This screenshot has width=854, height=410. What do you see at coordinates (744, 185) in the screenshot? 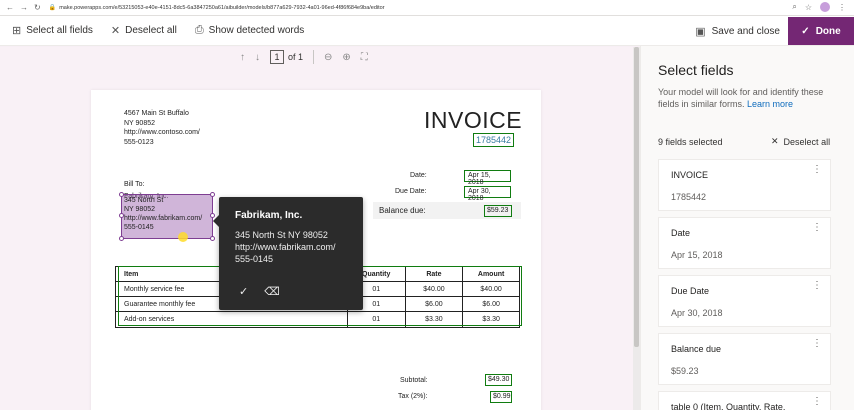
I see `field-card-invoice: INVOICE 1785442 ⋮` at bounding box center [744, 185].